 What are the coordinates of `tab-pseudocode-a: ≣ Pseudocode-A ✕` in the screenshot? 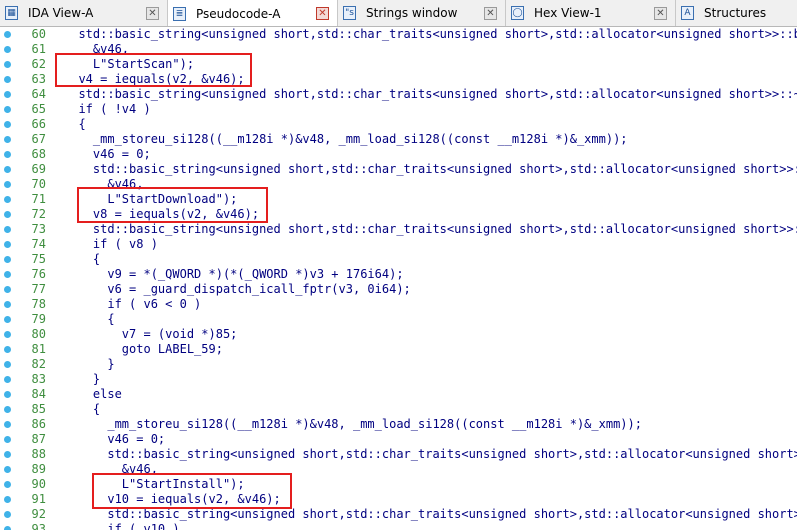 It's located at (253, 13).